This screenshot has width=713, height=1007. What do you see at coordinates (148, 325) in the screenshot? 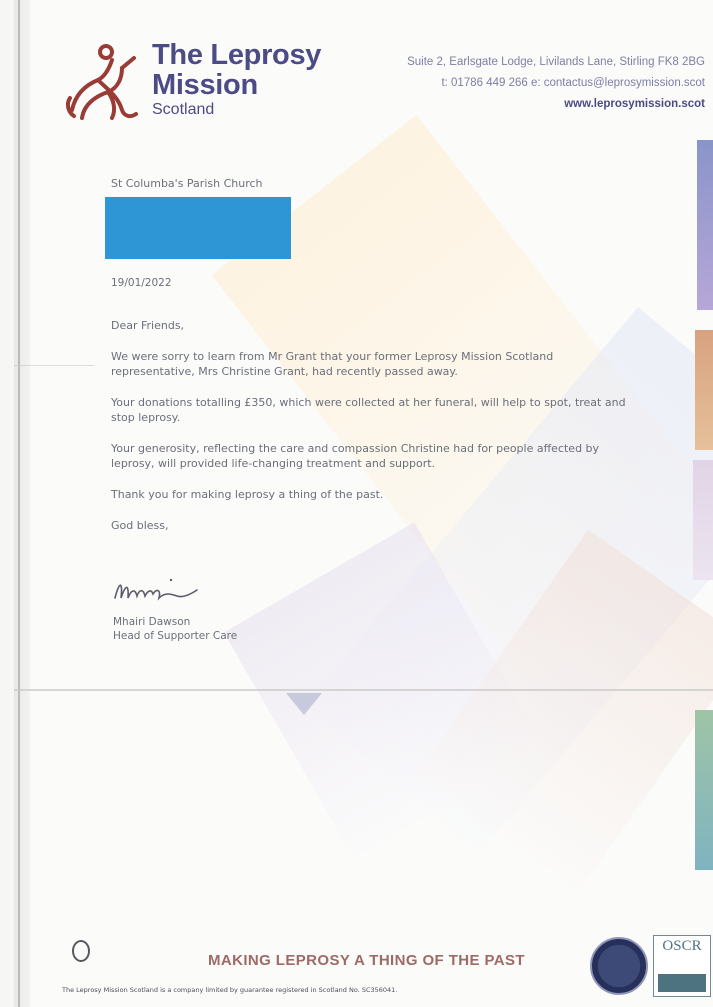
I see `salutation: Dear Friends,` at bounding box center [148, 325].